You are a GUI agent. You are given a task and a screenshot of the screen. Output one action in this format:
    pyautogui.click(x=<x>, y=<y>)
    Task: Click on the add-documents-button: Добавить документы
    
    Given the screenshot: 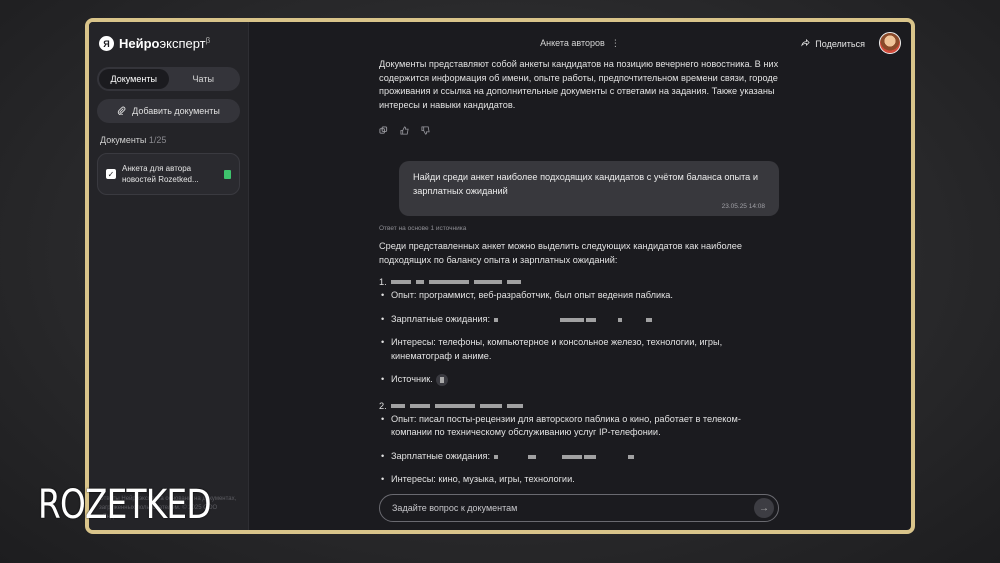 What is the action you would take?
    pyautogui.click(x=168, y=111)
    